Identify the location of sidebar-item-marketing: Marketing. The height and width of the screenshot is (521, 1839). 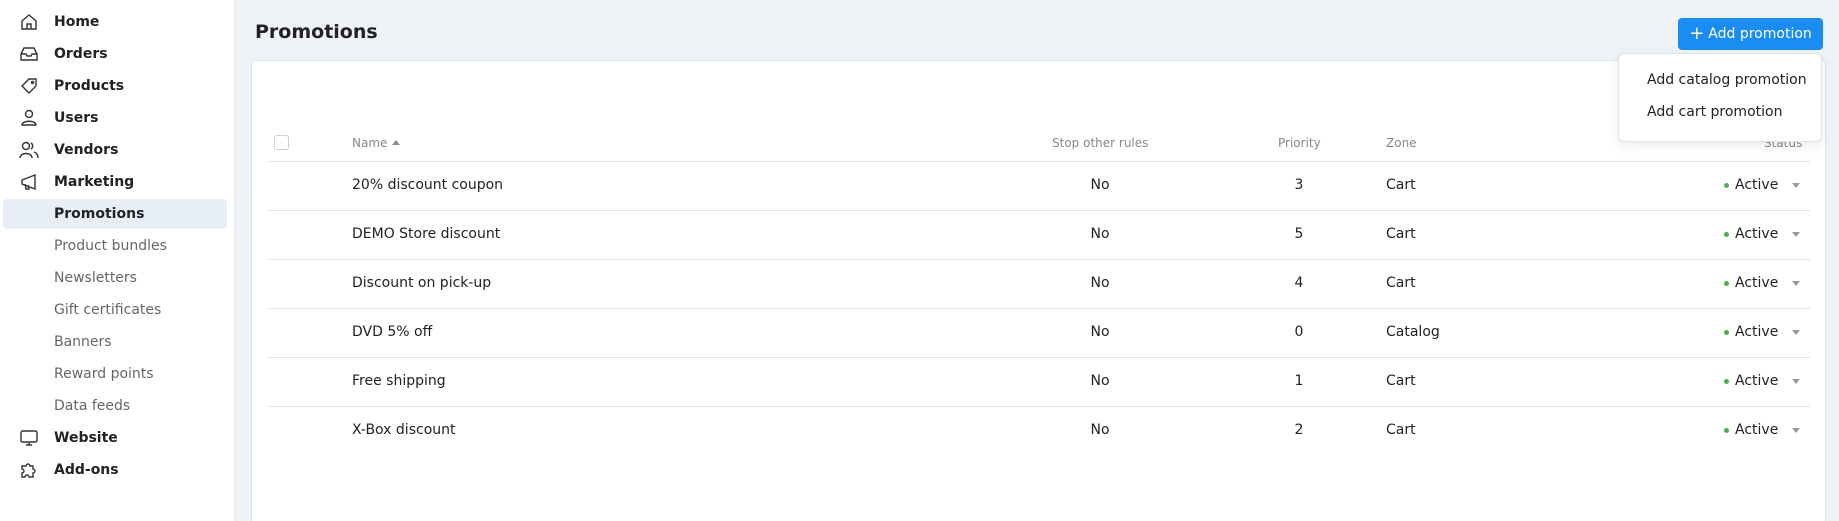
(115, 182).